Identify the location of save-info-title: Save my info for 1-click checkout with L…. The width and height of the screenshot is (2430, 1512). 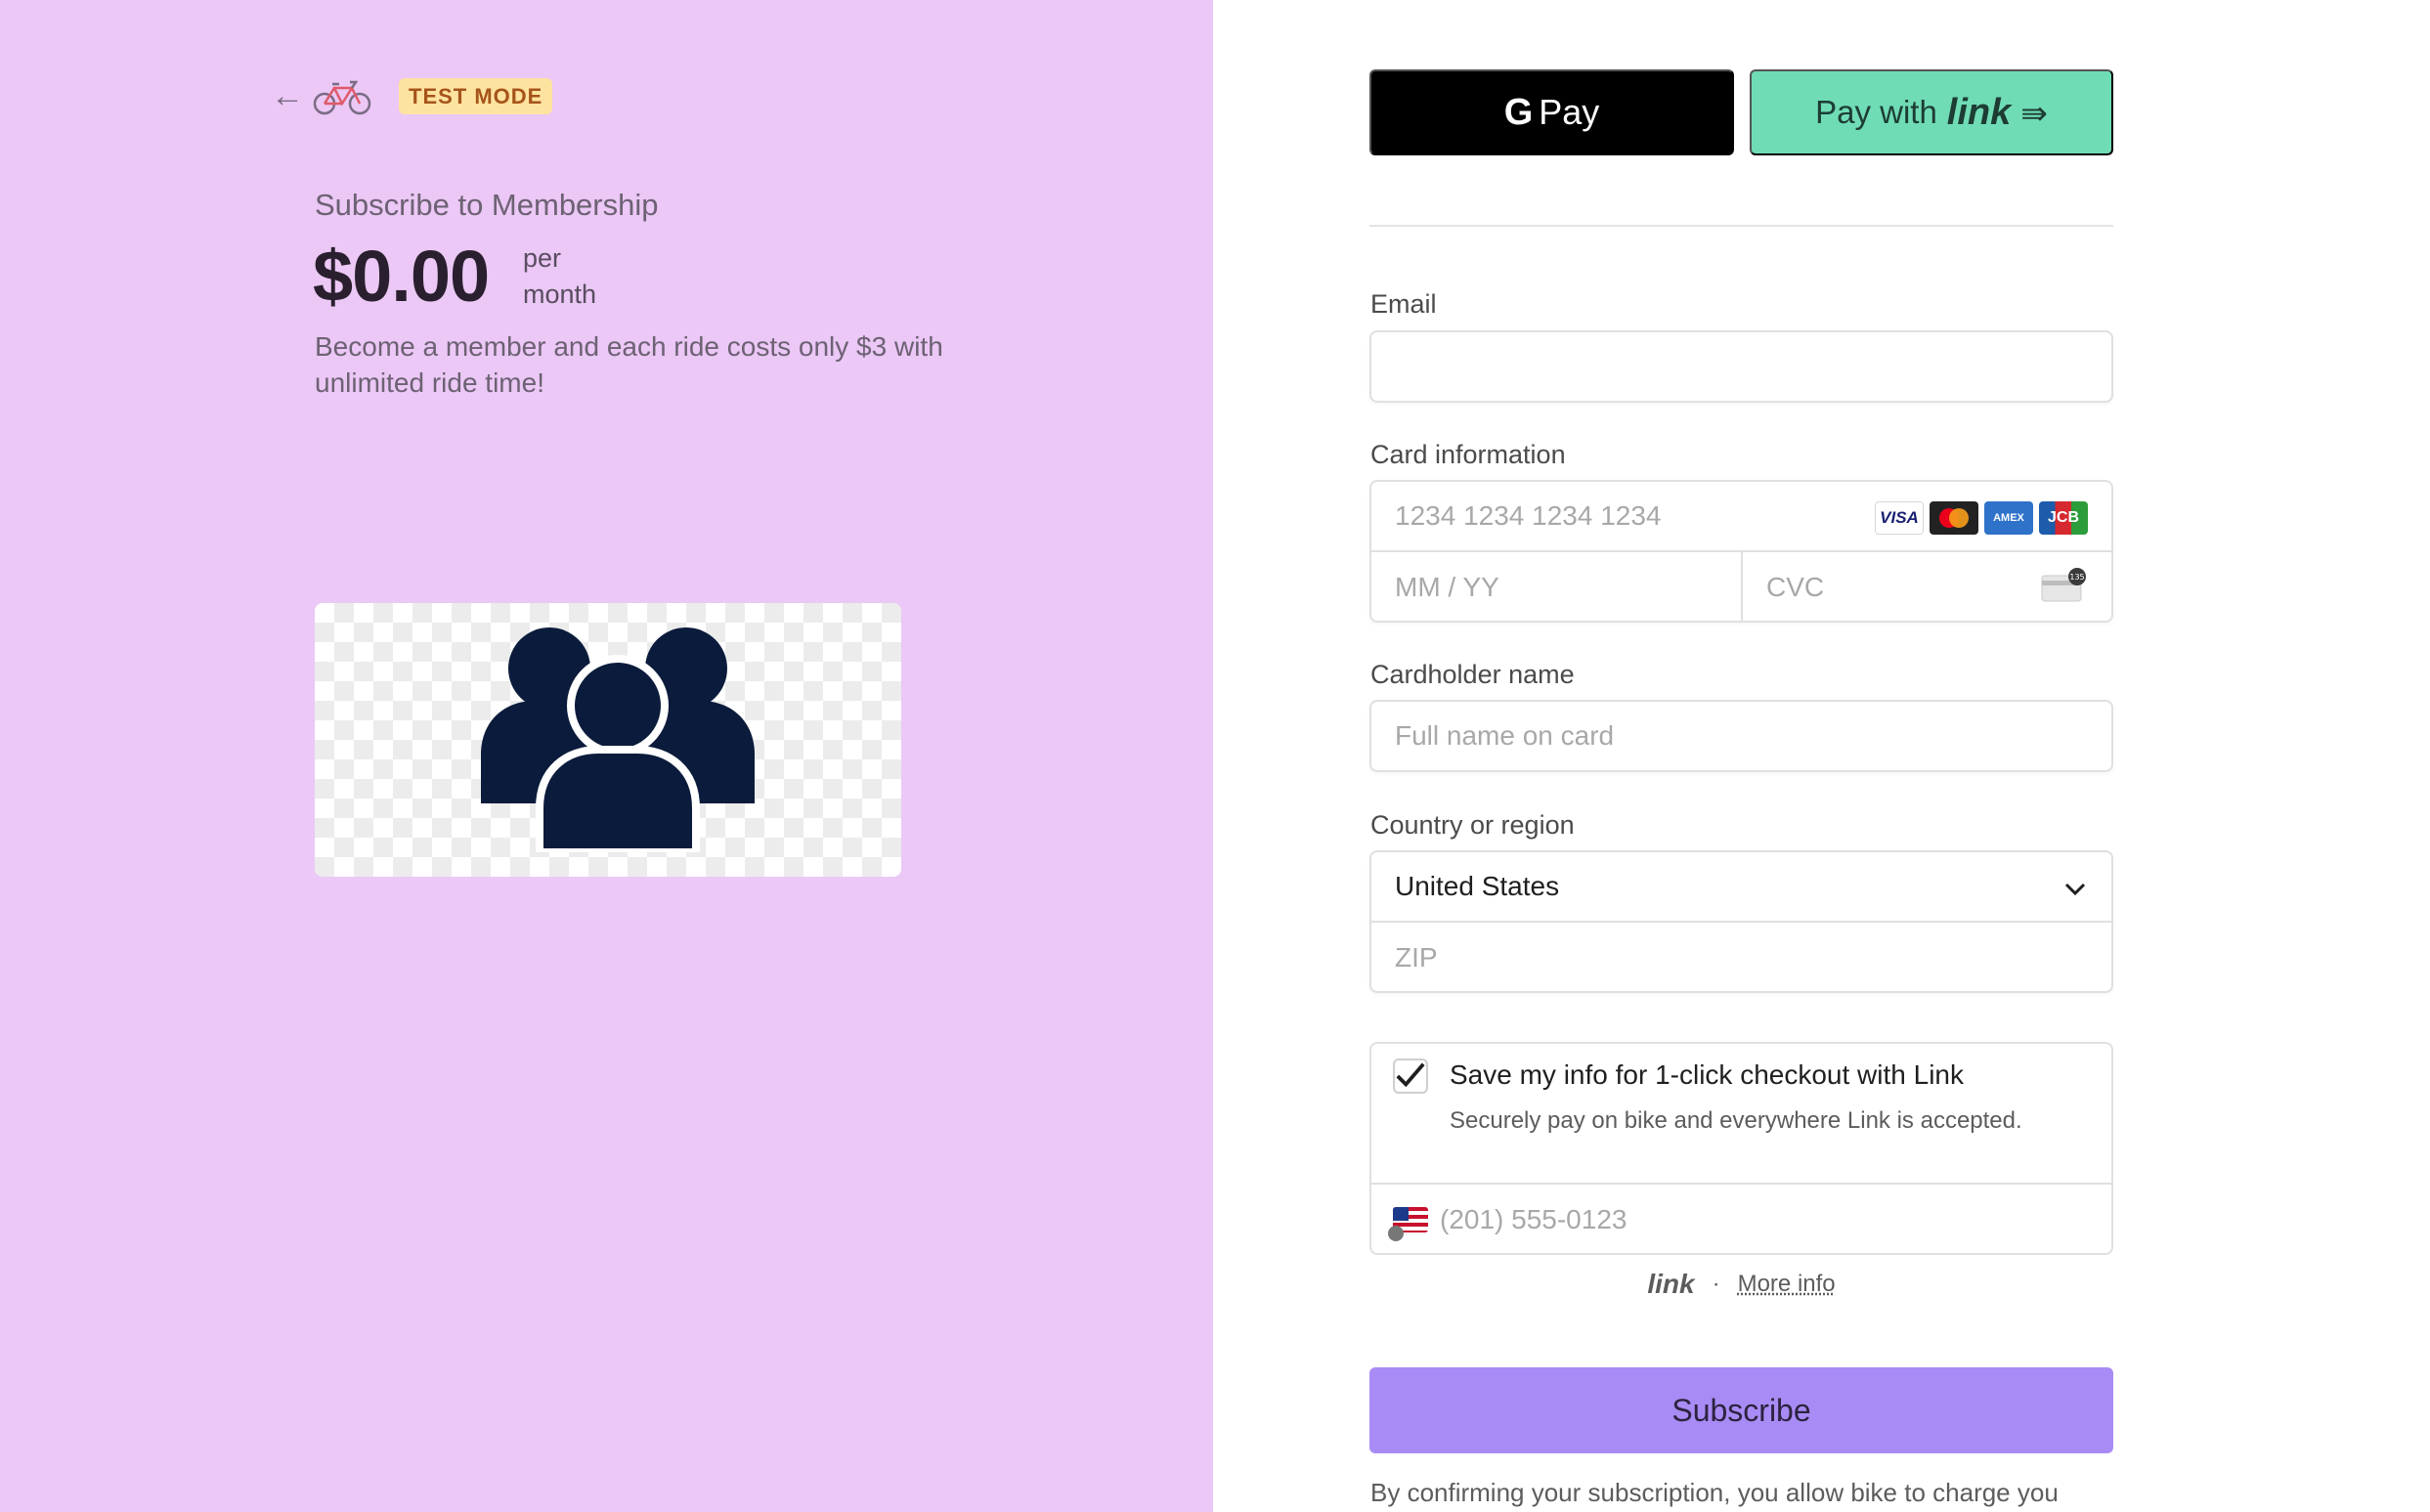
(1707, 1074).